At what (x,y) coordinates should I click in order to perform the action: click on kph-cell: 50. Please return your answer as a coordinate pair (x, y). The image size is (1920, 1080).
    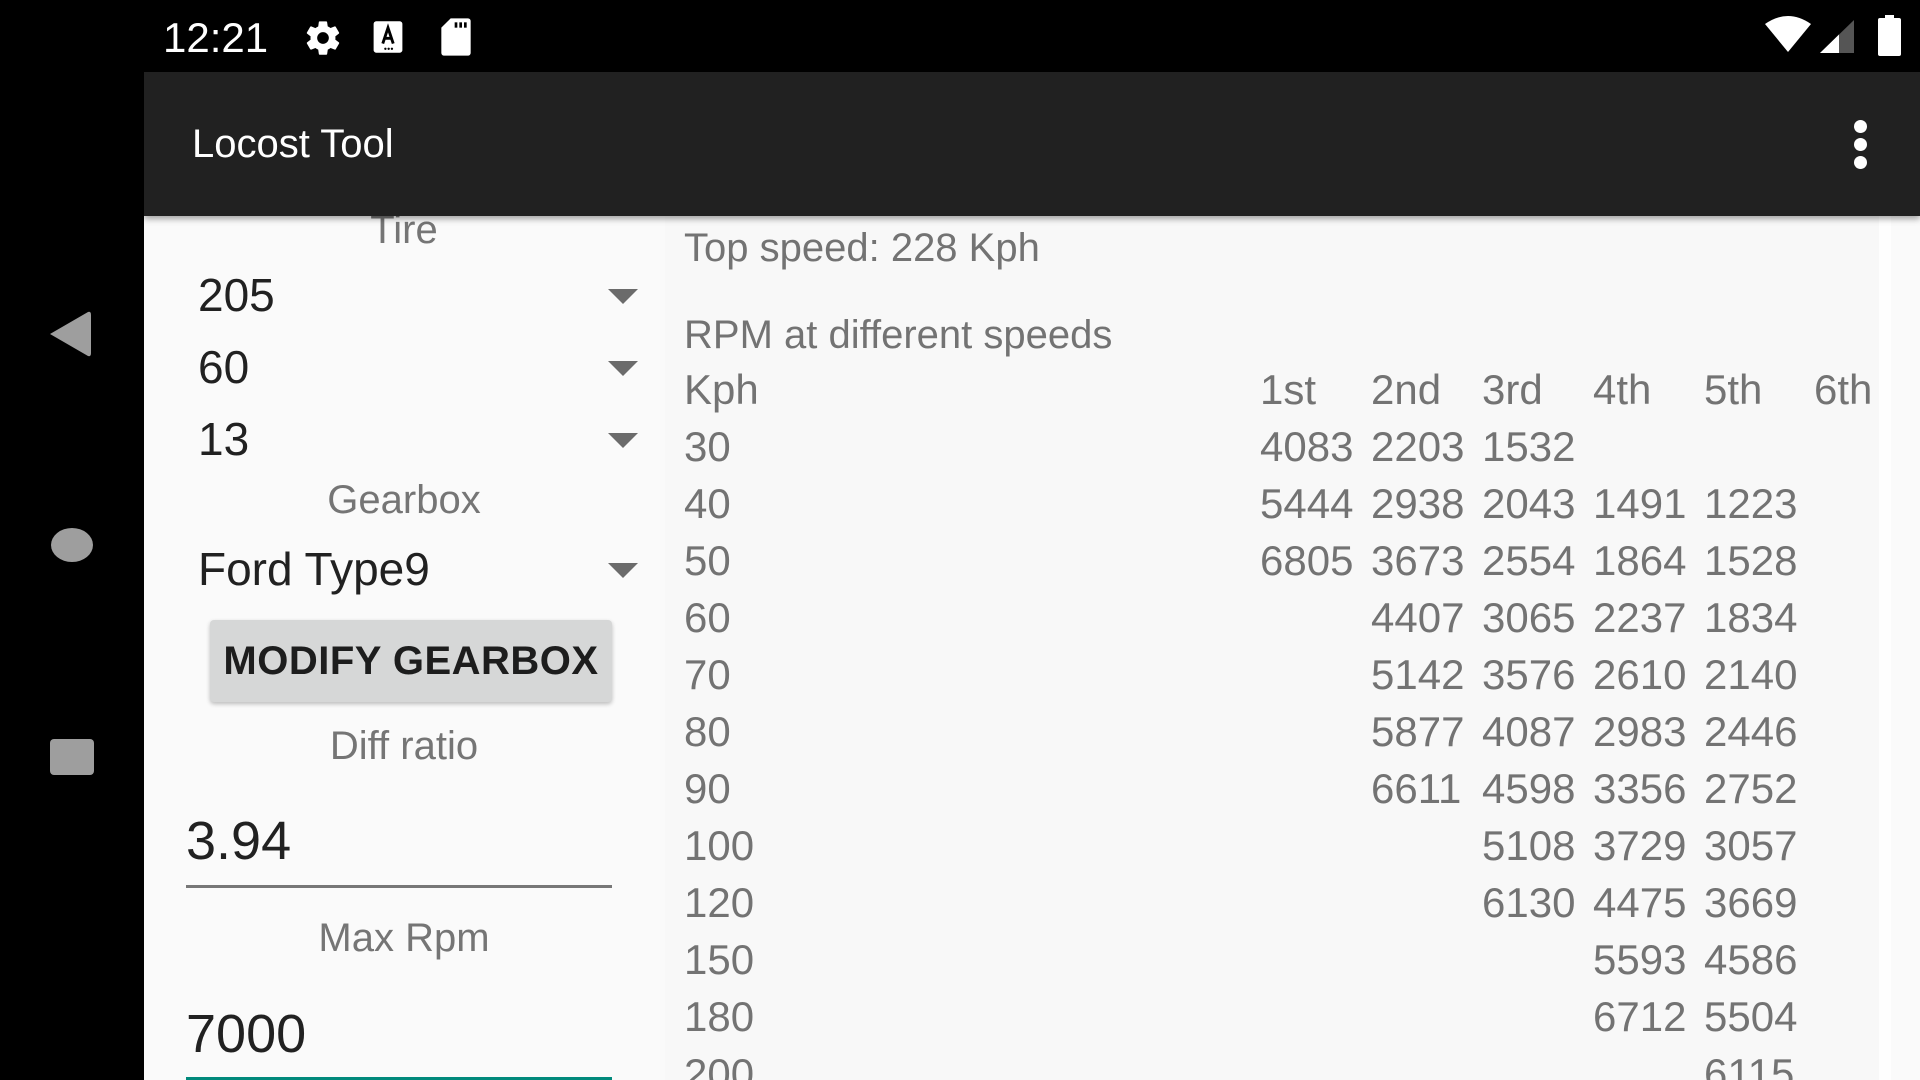
    Looking at the image, I should click on (707, 560).